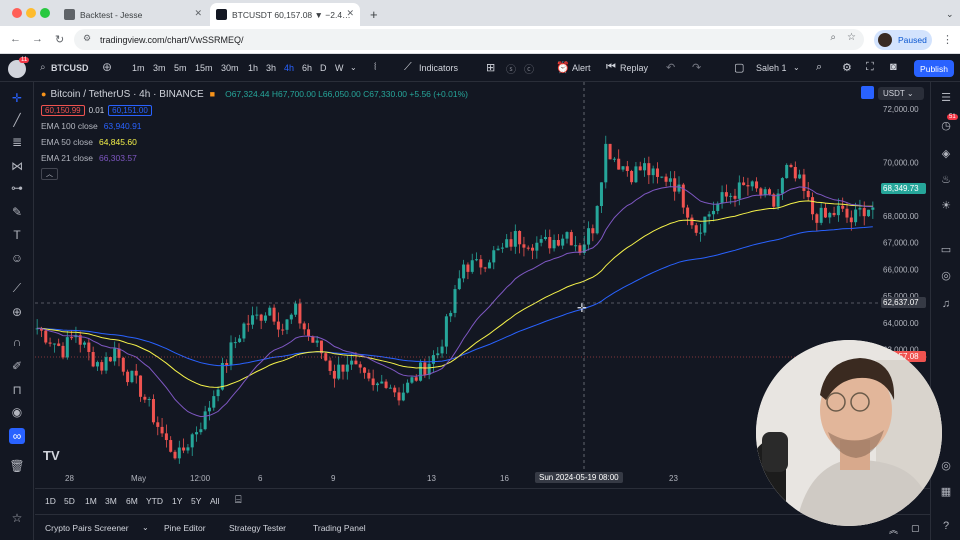 This screenshot has width=960, height=540. Describe the element at coordinates (204, 68) in the screenshot. I see `interval-15m: 15m` at that location.